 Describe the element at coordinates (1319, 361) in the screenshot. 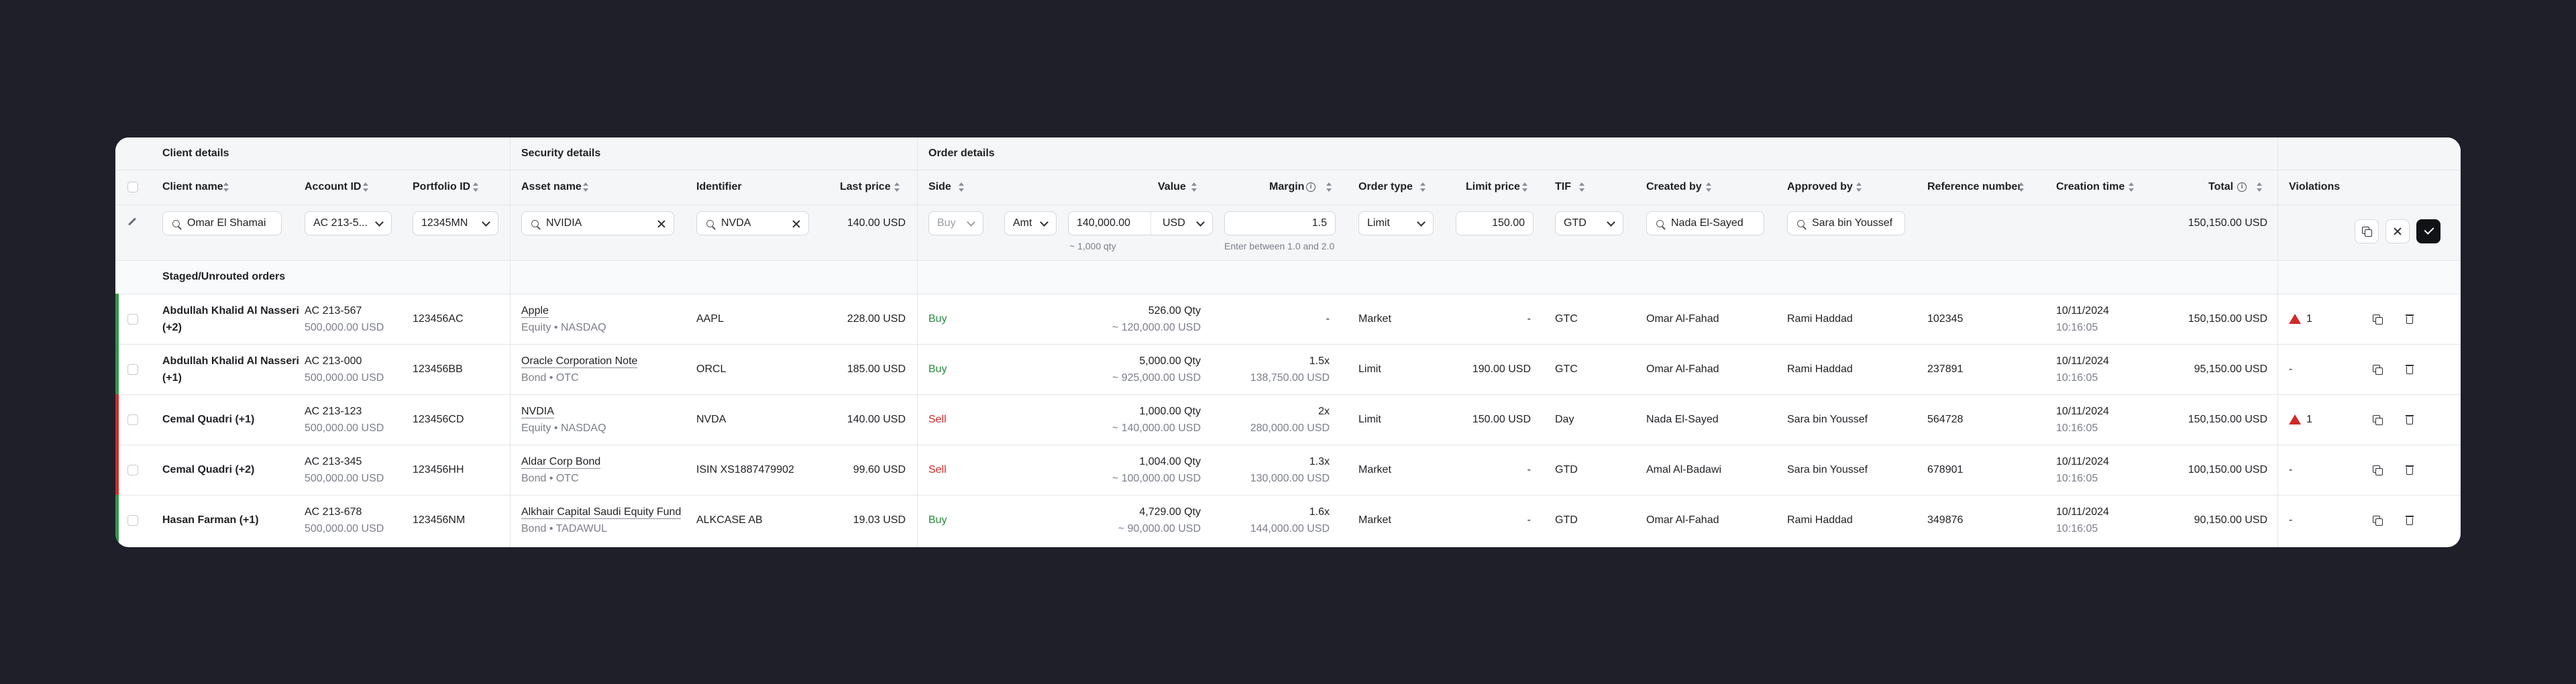

I see `margin-value: 1.5x` at that location.